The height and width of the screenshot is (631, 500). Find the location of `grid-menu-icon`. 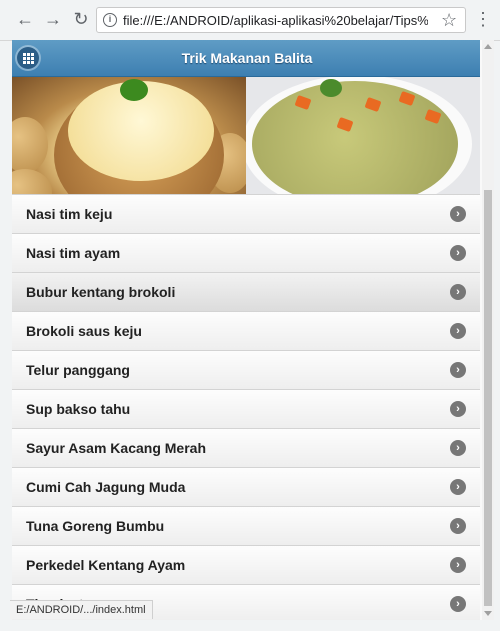

grid-menu-icon is located at coordinates (28, 58).